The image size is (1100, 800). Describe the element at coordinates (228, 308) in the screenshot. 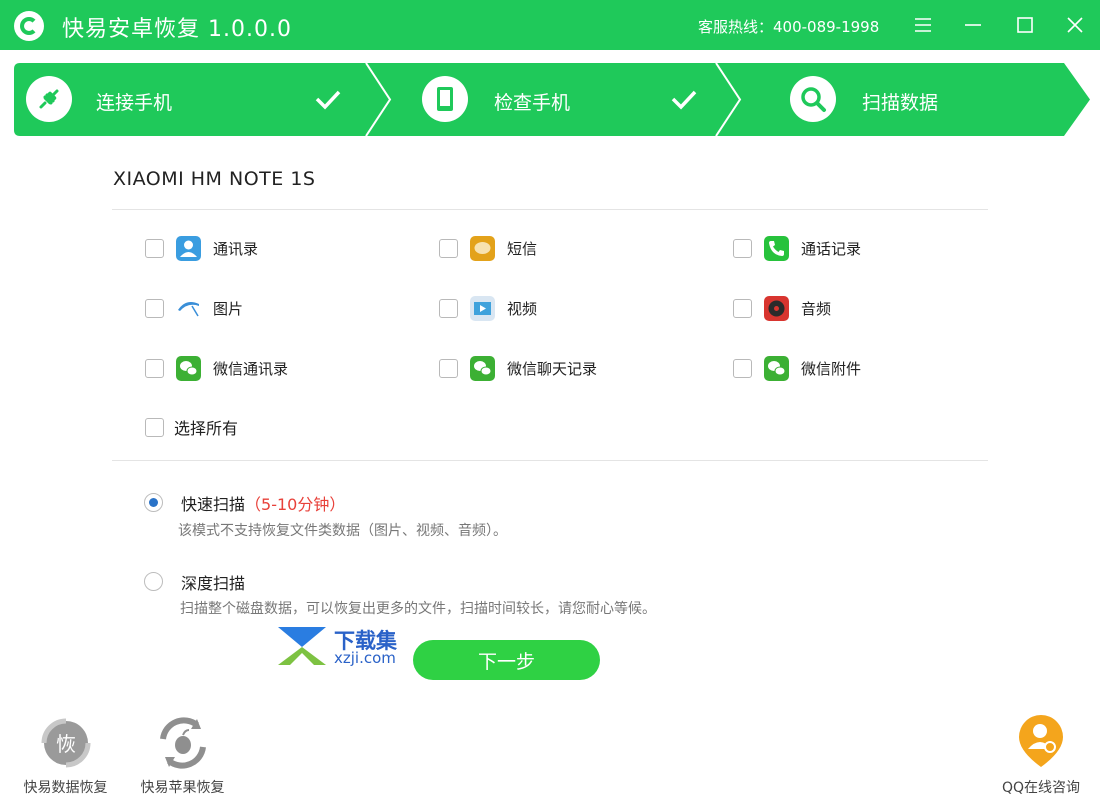

I see `item-label: 图片` at that location.